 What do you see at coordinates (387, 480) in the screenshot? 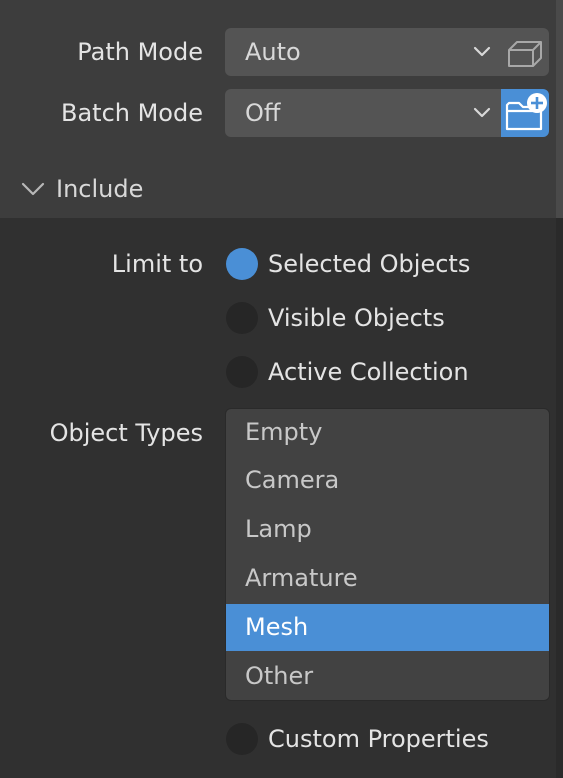
I see `object-type-camera: Camera` at bounding box center [387, 480].